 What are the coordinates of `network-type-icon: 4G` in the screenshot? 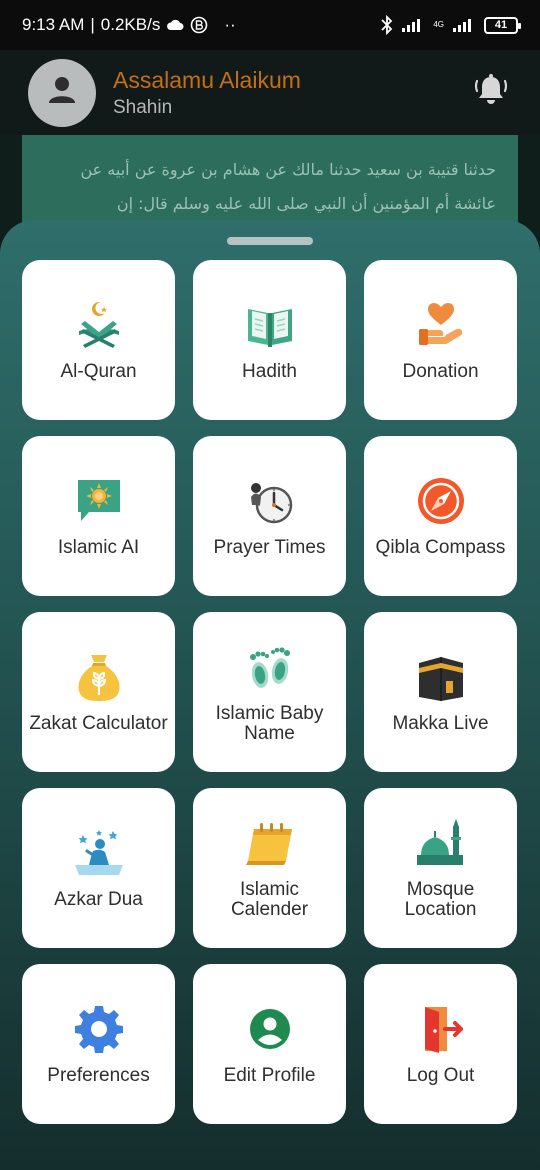 It's located at (438, 25).